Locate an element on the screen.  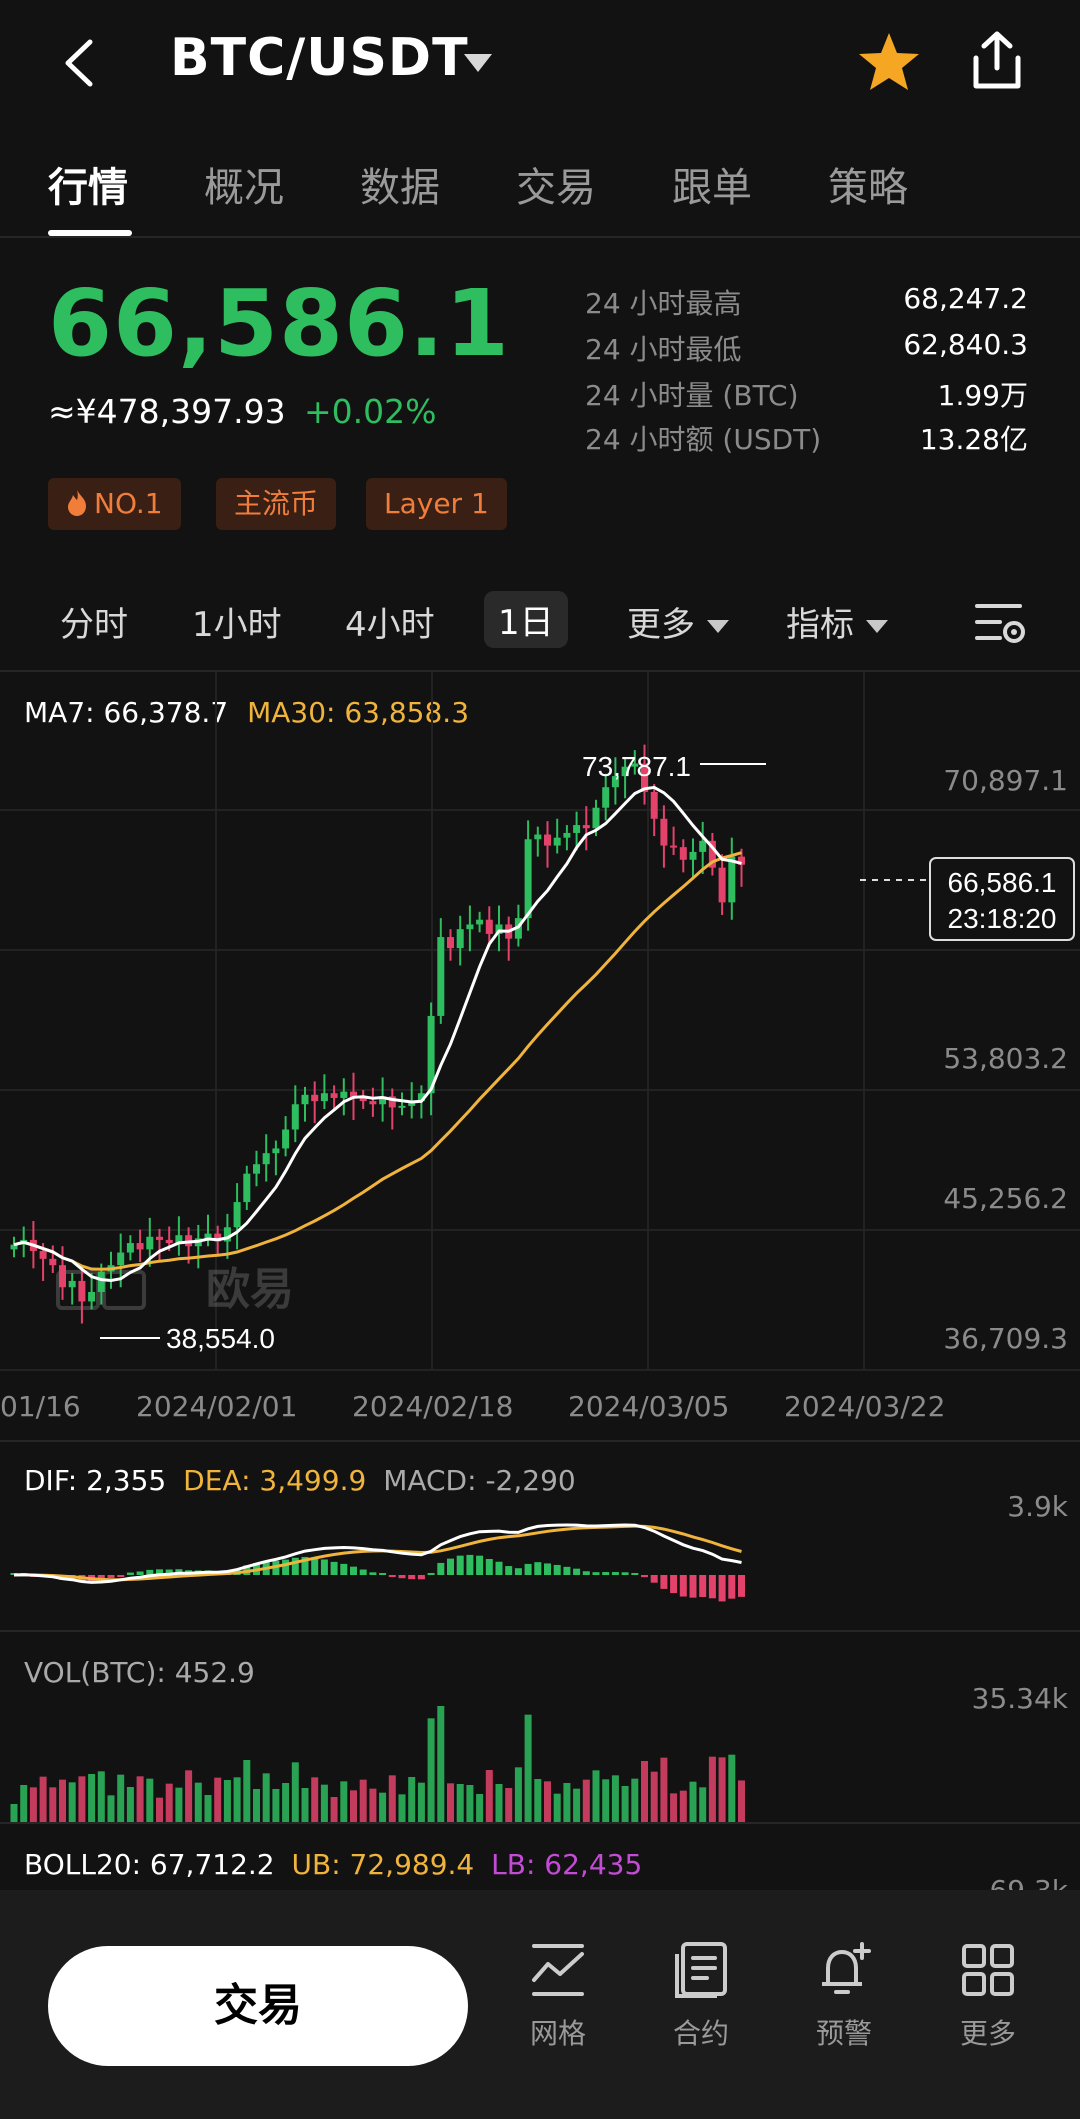
tab-strategy: 策略 is located at coordinates (868, 184).